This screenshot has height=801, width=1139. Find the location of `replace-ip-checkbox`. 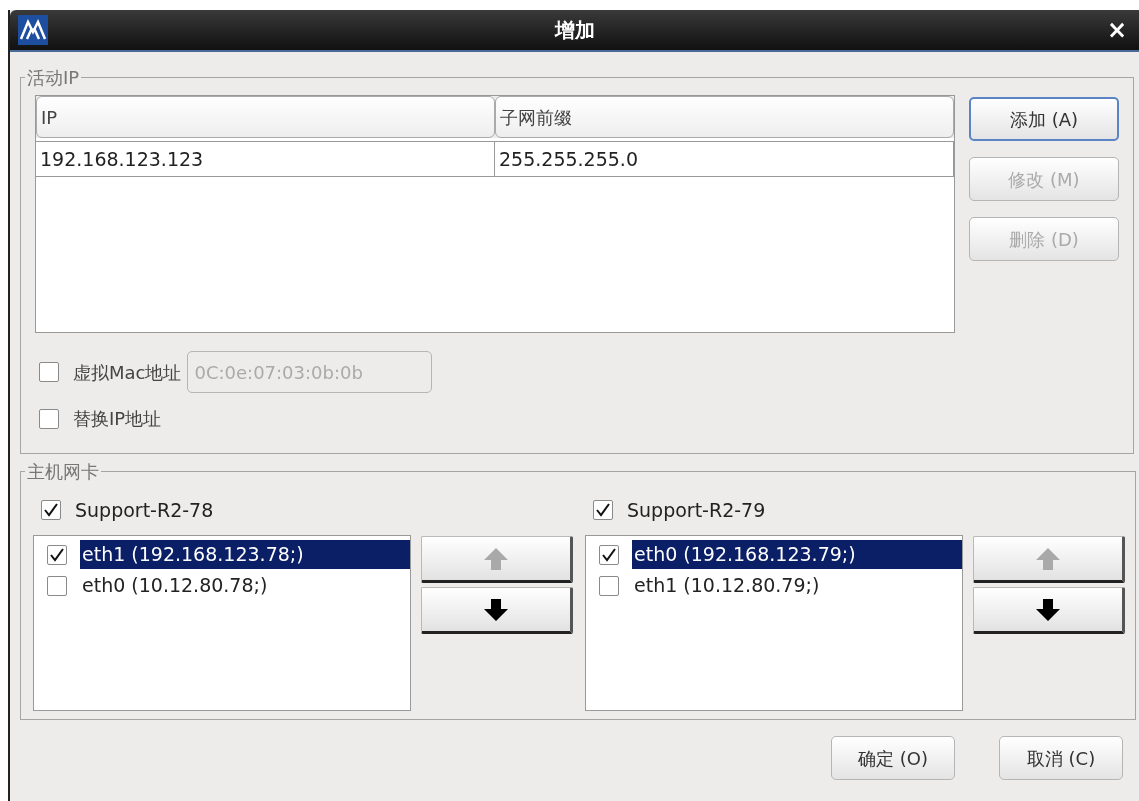

replace-ip-checkbox is located at coordinates (49, 418).